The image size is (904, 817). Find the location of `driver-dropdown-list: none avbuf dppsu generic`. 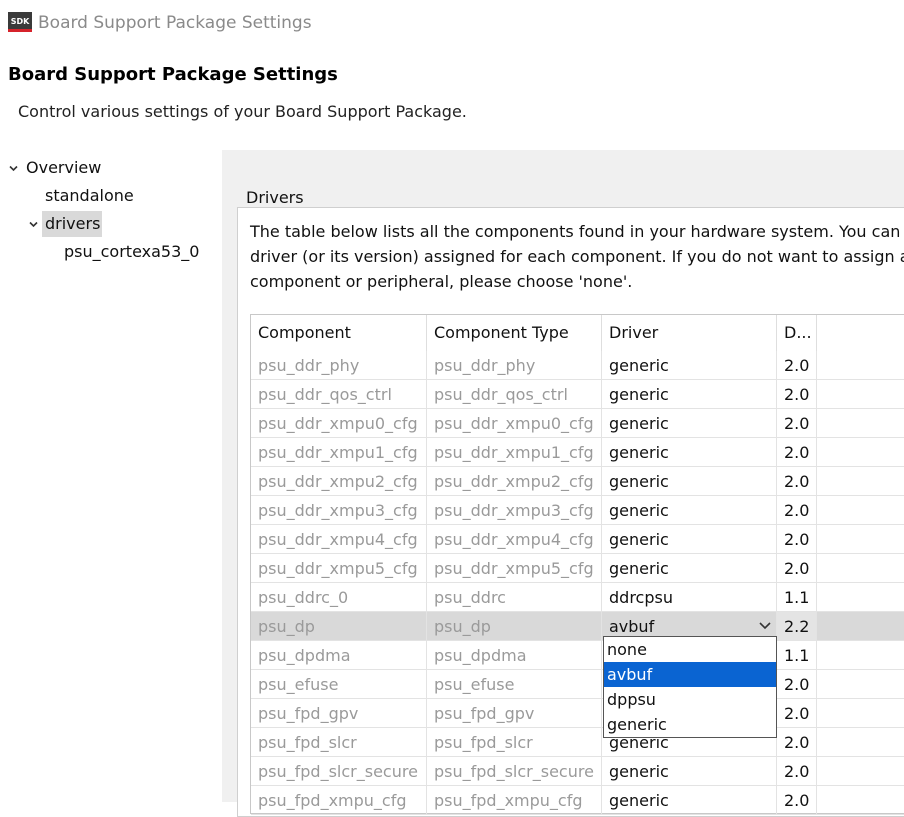

driver-dropdown-list: none avbuf dppsu generic is located at coordinates (690, 687).